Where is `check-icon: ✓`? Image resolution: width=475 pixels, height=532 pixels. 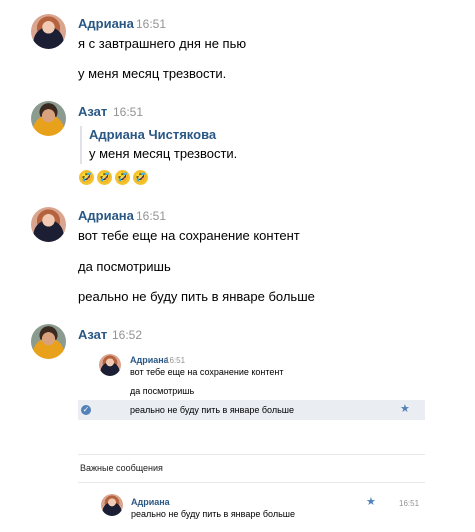 check-icon: ✓ is located at coordinates (86, 410).